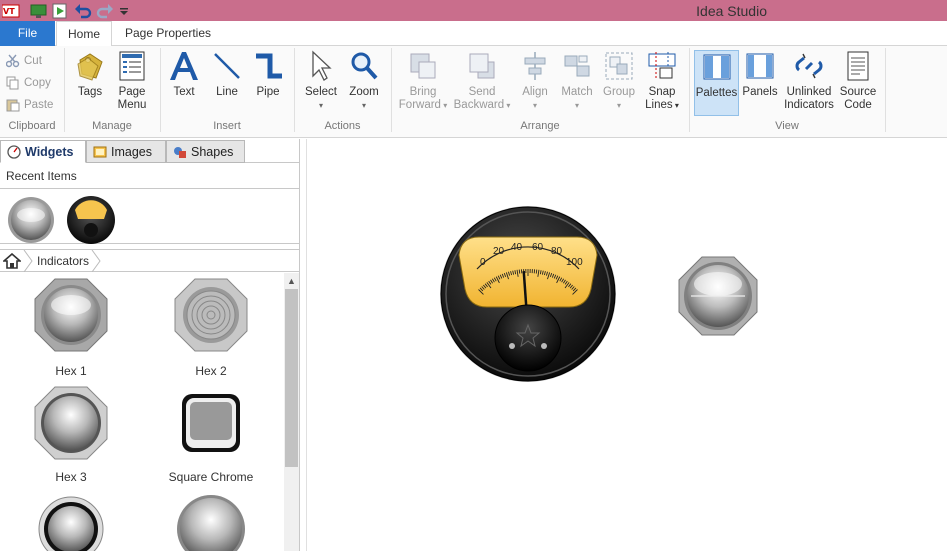 This screenshot has height=554, width=947. Describe the element at coordinates (32, 126) in the screenshot. I see `clipboard-group-label: Clipboard` at that location.